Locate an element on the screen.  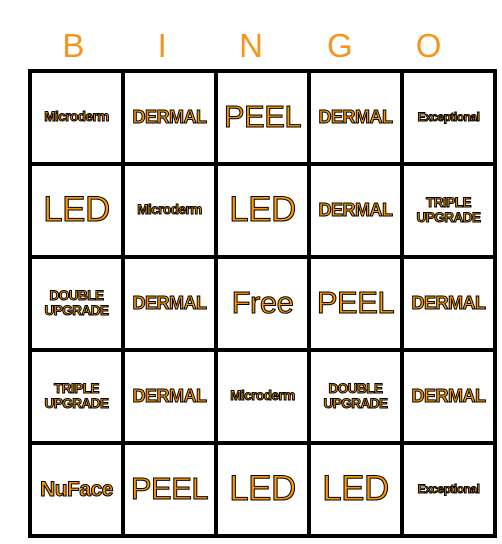
bingo-cell: Free is located at coordinates (262, 303).